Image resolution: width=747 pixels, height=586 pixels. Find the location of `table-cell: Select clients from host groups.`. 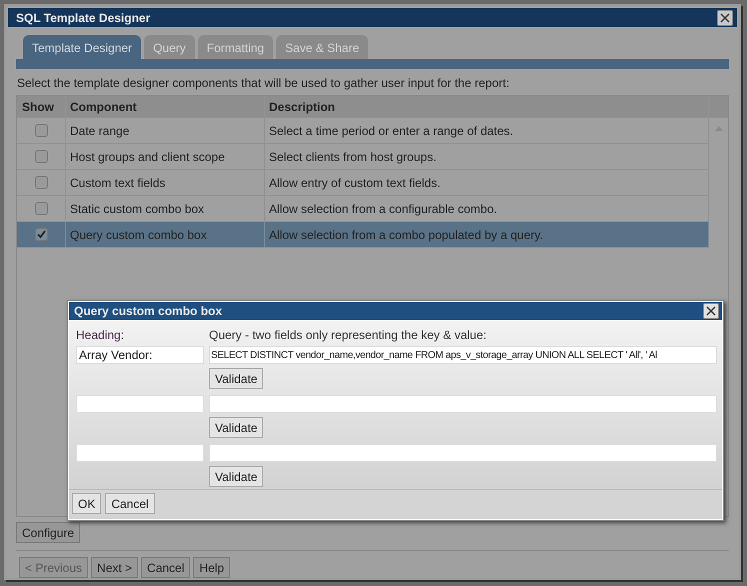

table-cell: Select clients from host groups. is located at coordinates (487, 156).